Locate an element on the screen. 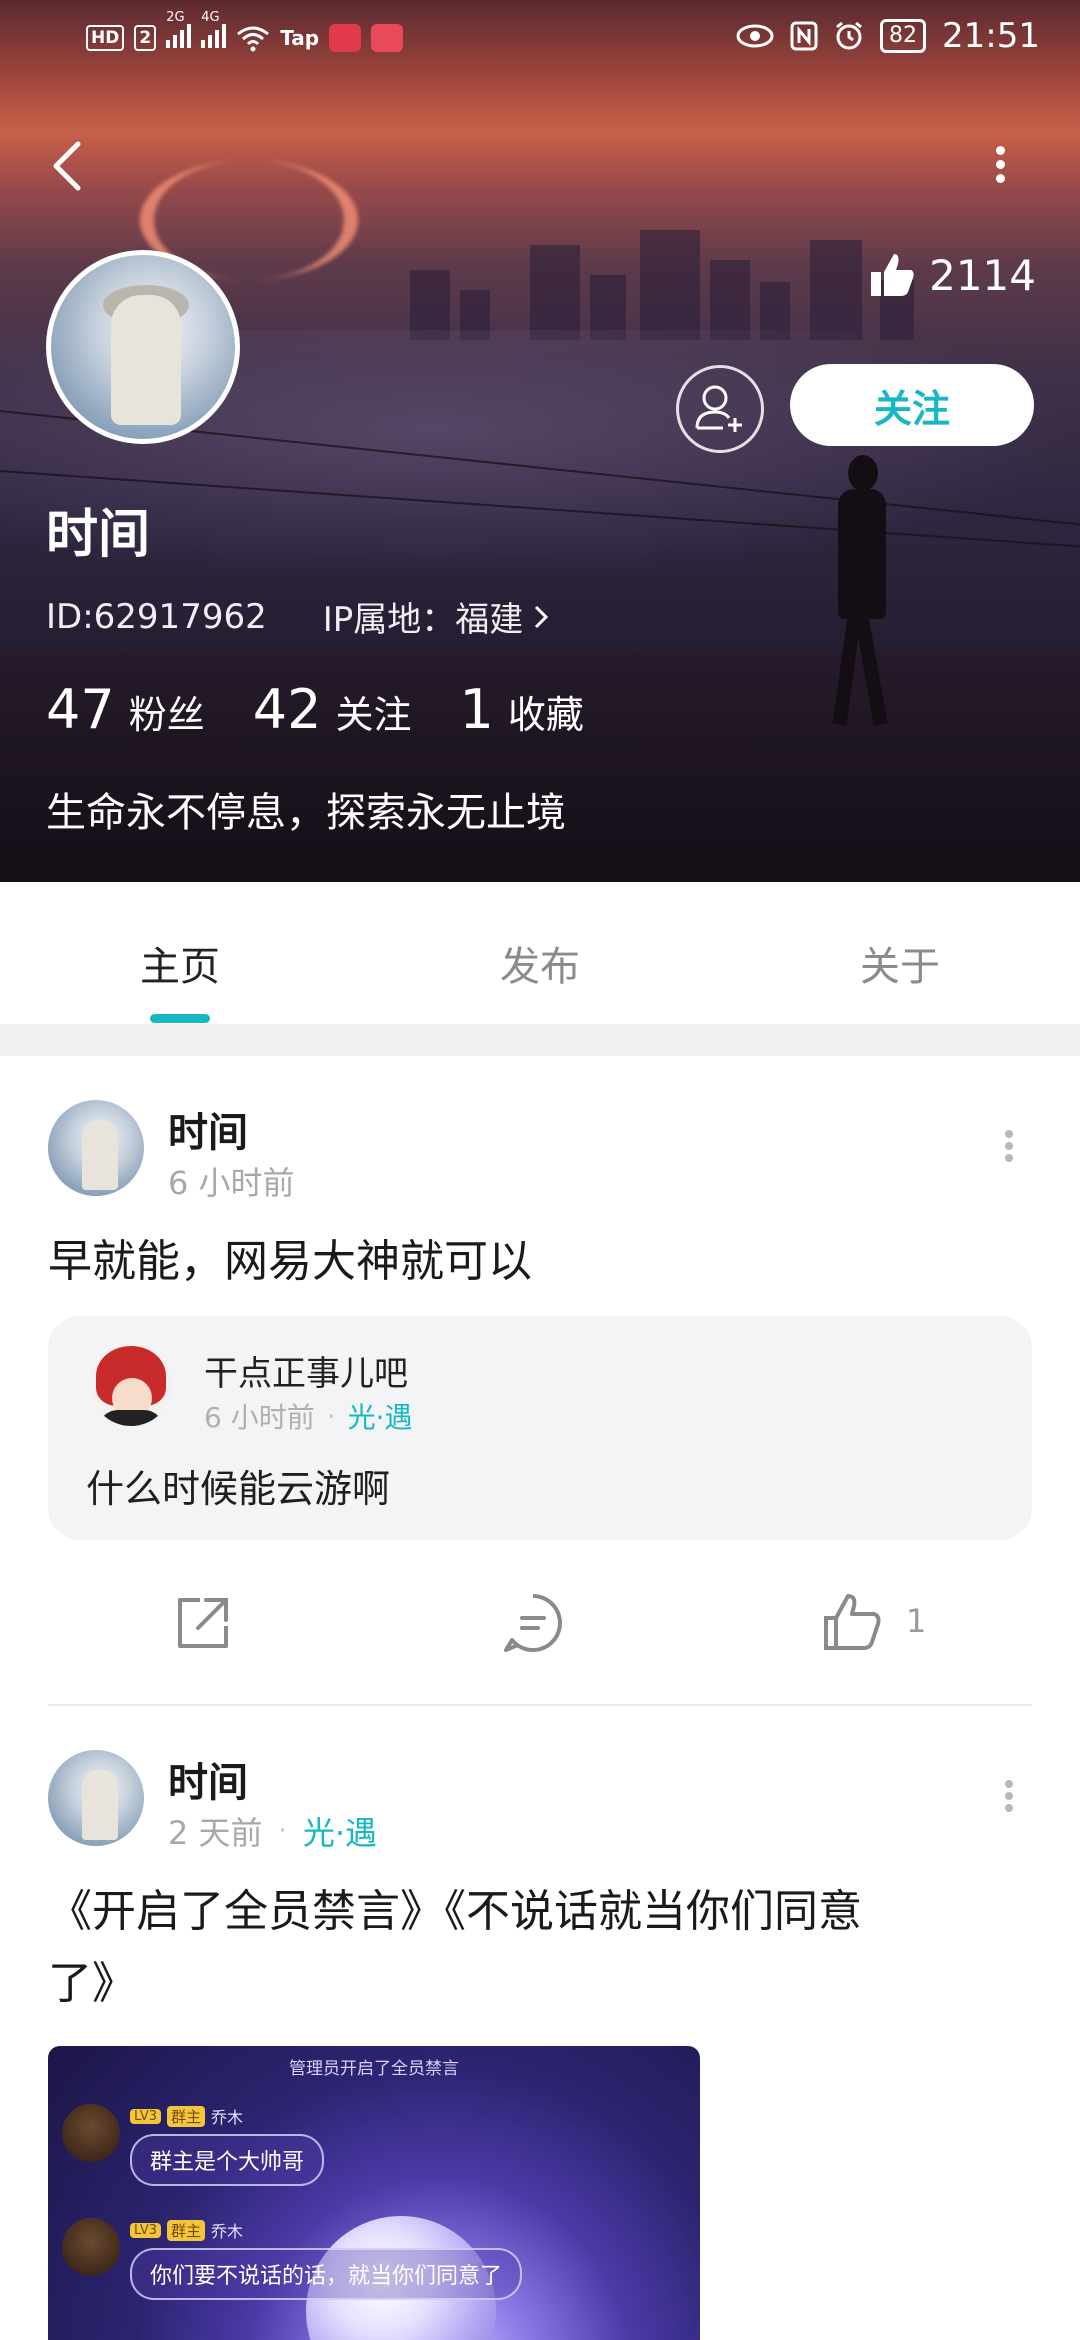 This screenshot has height=2340, width=1080. stat-favorites: 1 收藏 is located at coordinates (521, 709).